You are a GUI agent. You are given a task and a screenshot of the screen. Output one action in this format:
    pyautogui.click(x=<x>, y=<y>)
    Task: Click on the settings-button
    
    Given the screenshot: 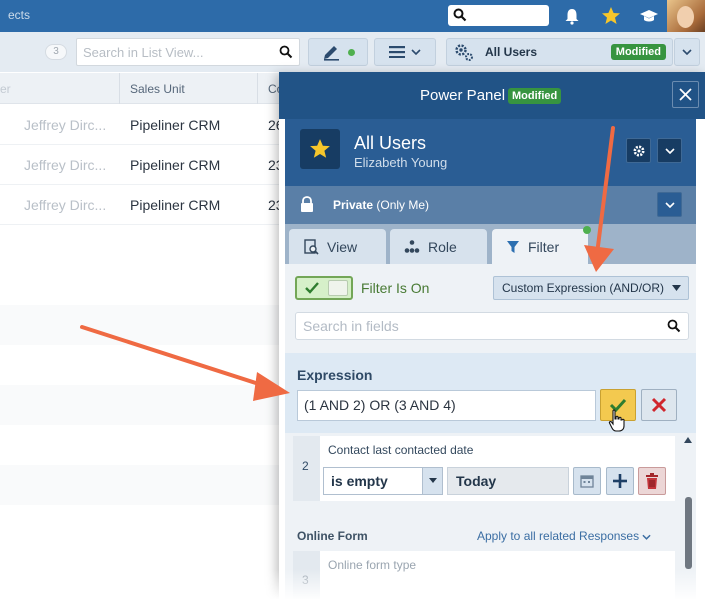 What is the action you would take?
    pyautogui.click(x=638, y=150)
    